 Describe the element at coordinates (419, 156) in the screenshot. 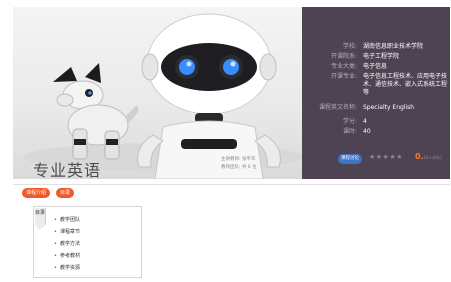

I see `rating-score: 0.` at that location.